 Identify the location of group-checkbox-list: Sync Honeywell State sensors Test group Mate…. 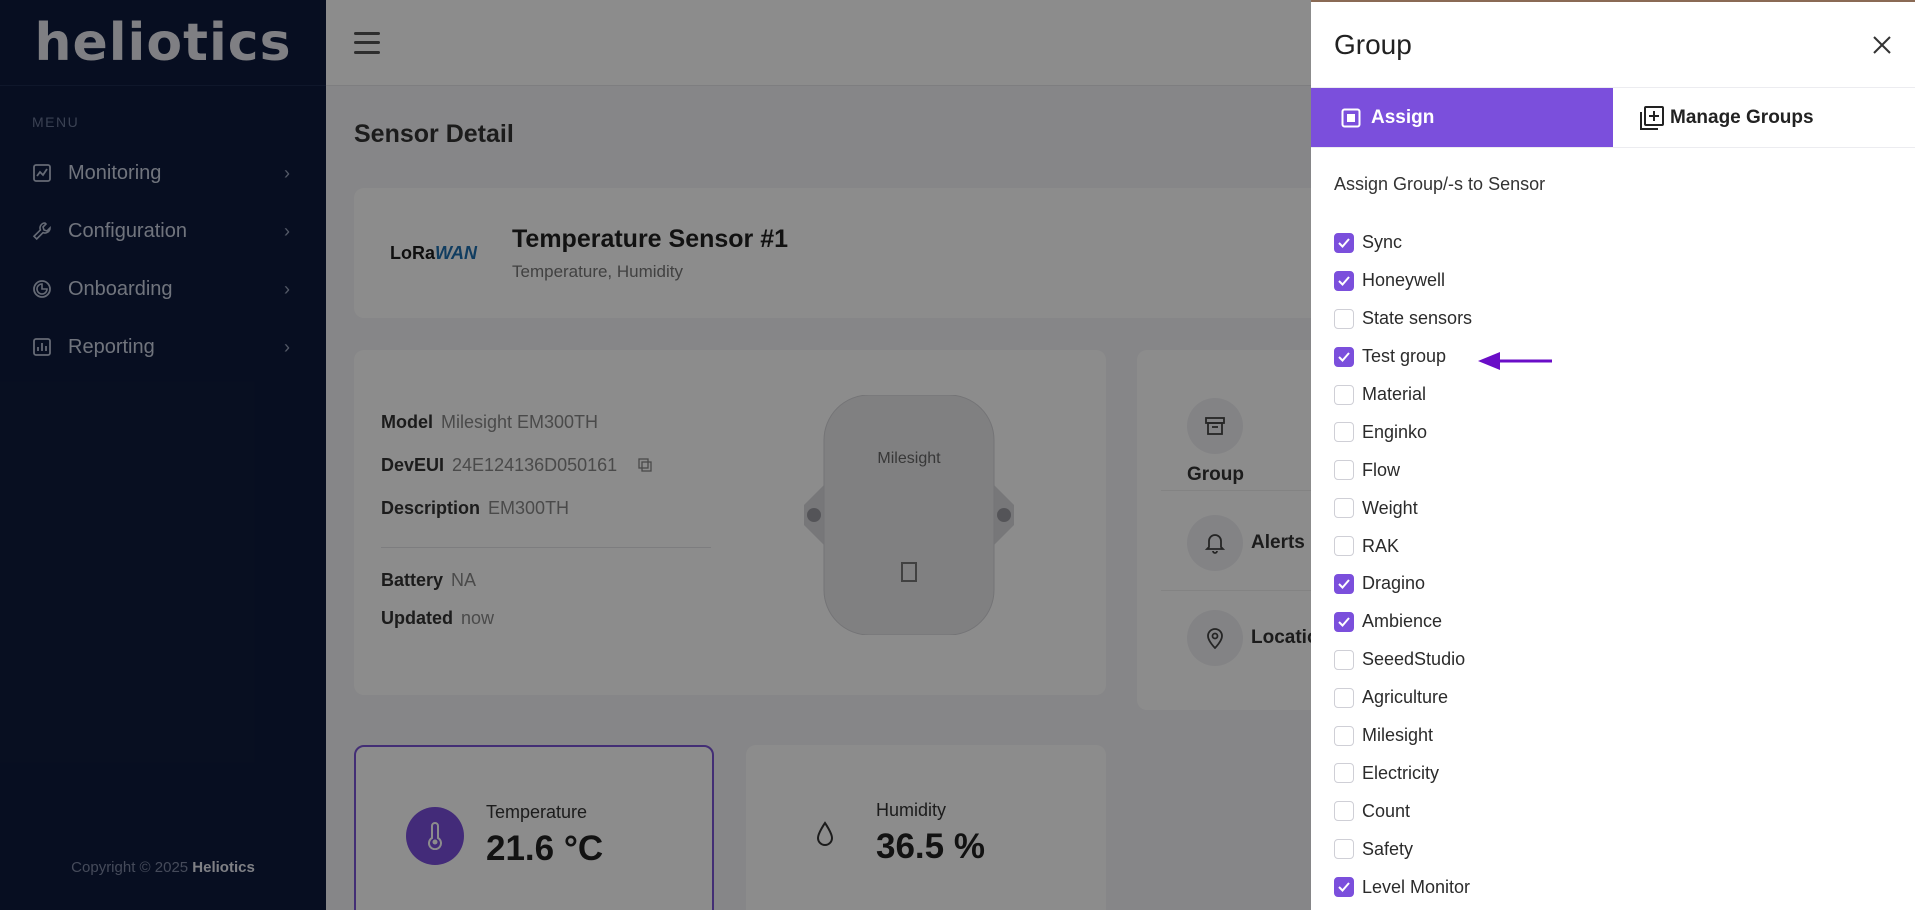
(1403, 565).